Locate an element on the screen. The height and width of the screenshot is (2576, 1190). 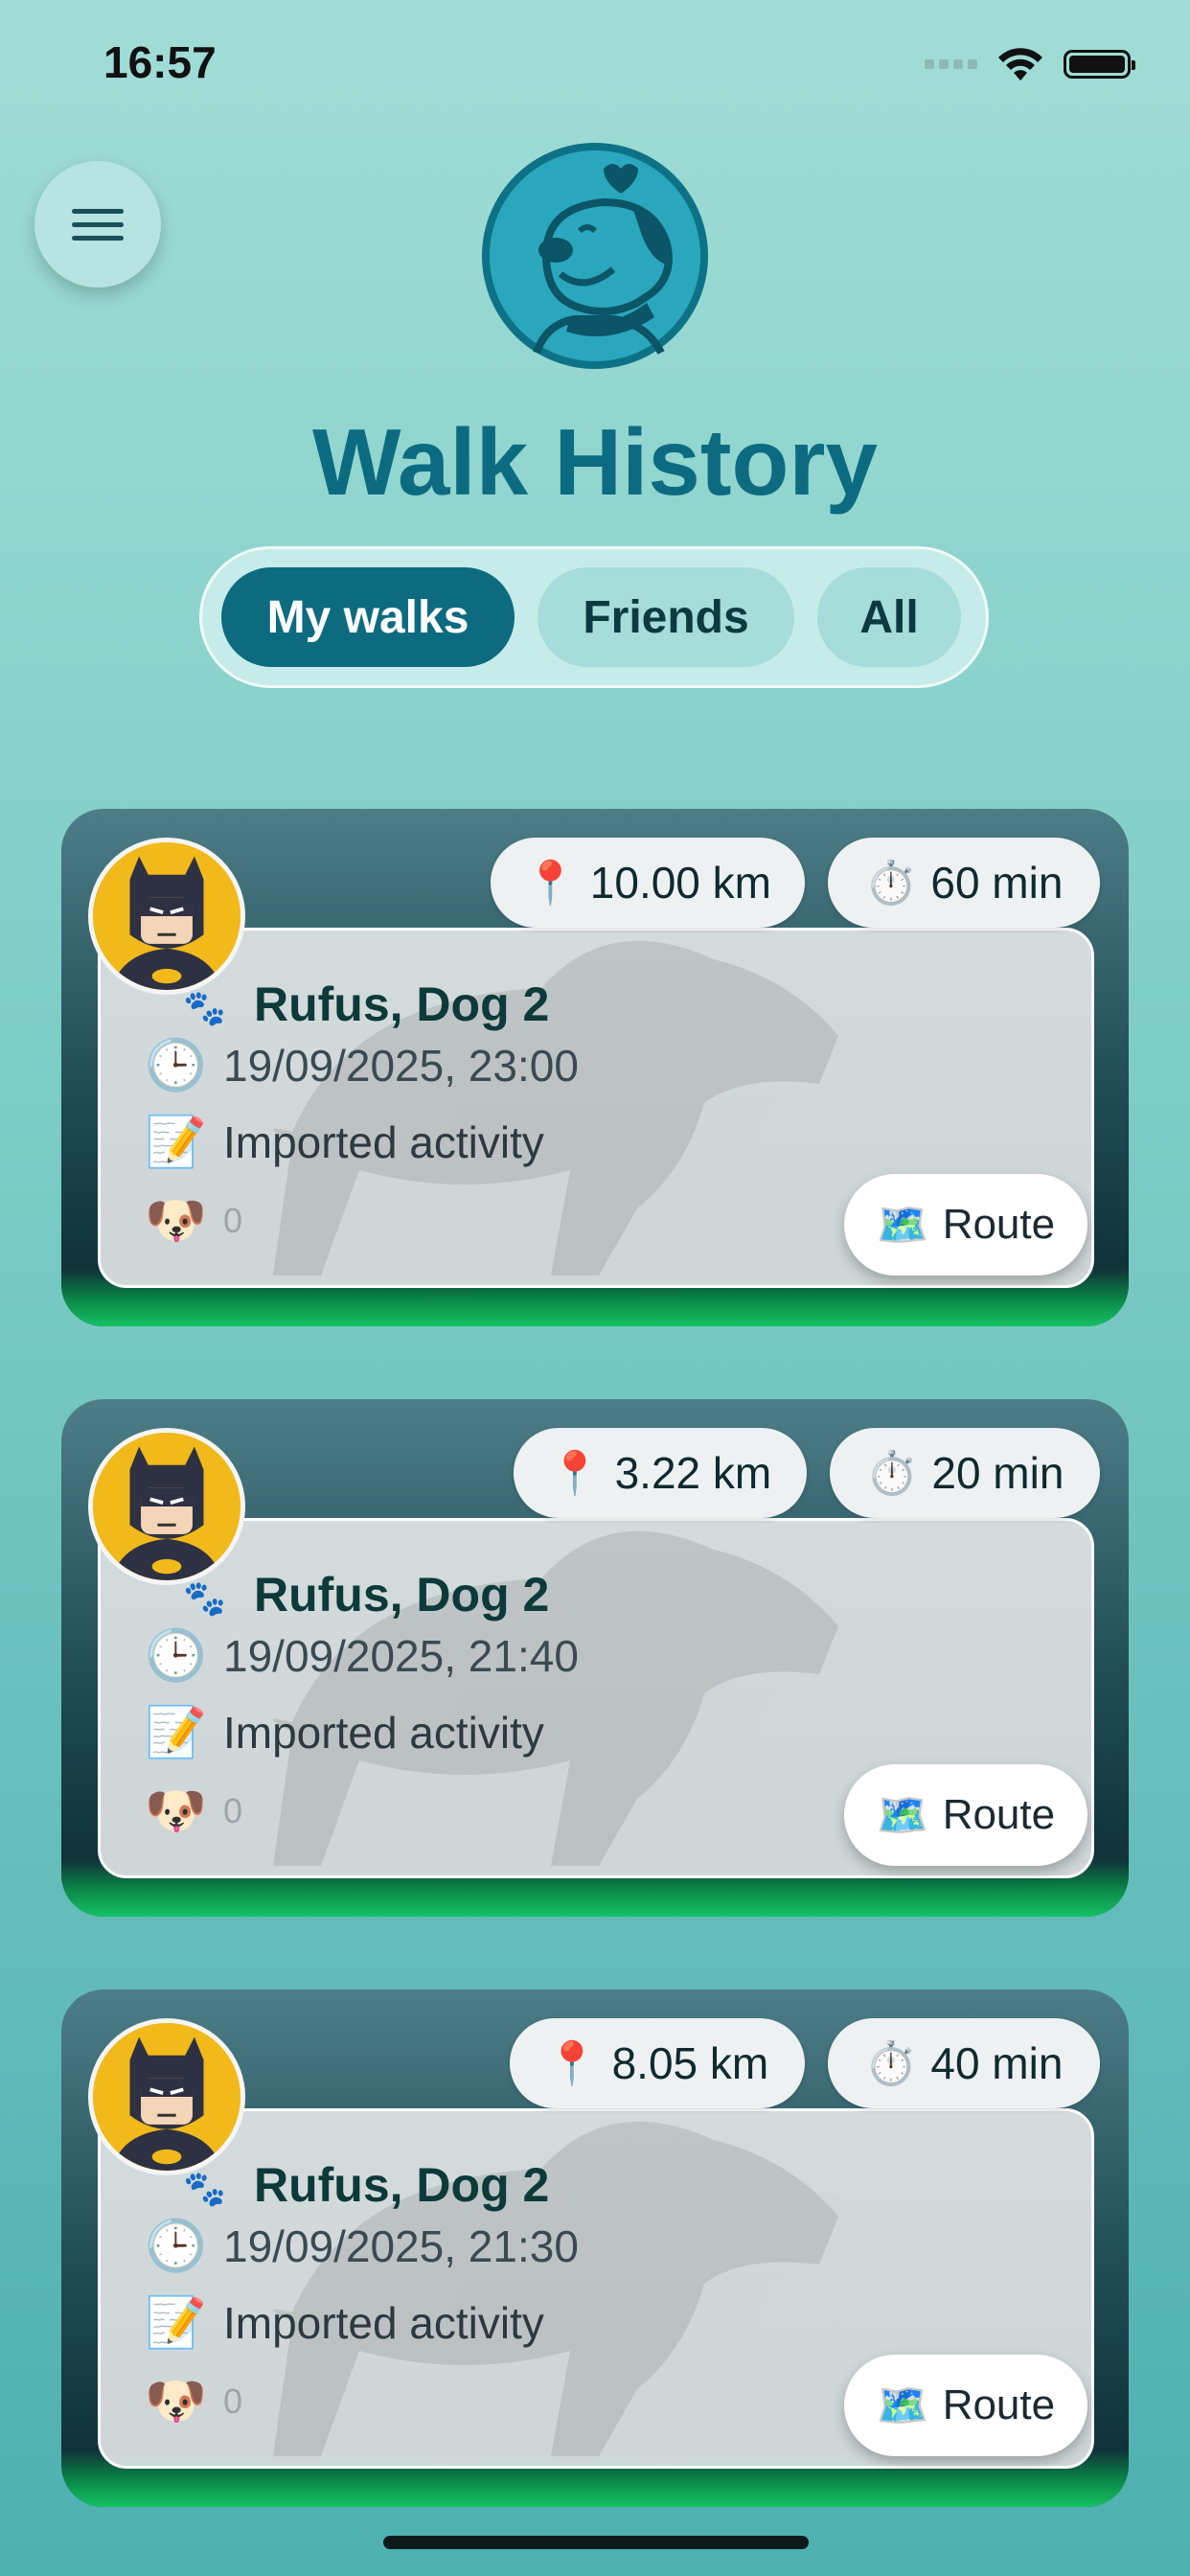
wifi-icon is located at coordinates (1020, 64).